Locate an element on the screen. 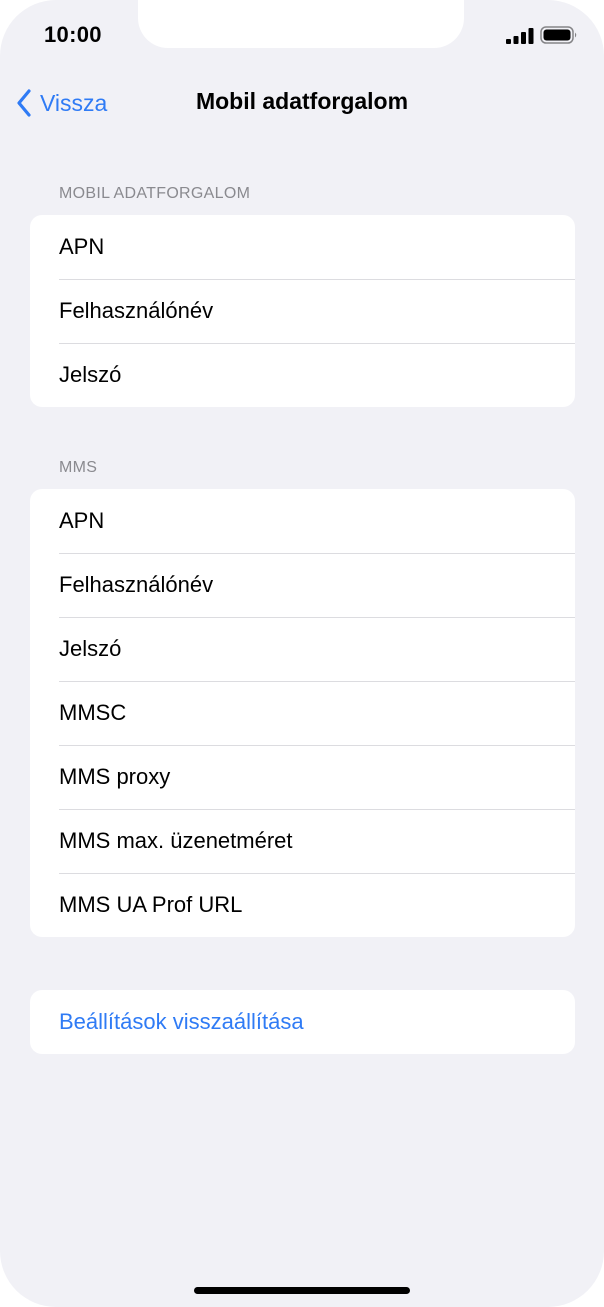  reset-group: Beállítások visszaállítása is located at coordinates (302, 1022).